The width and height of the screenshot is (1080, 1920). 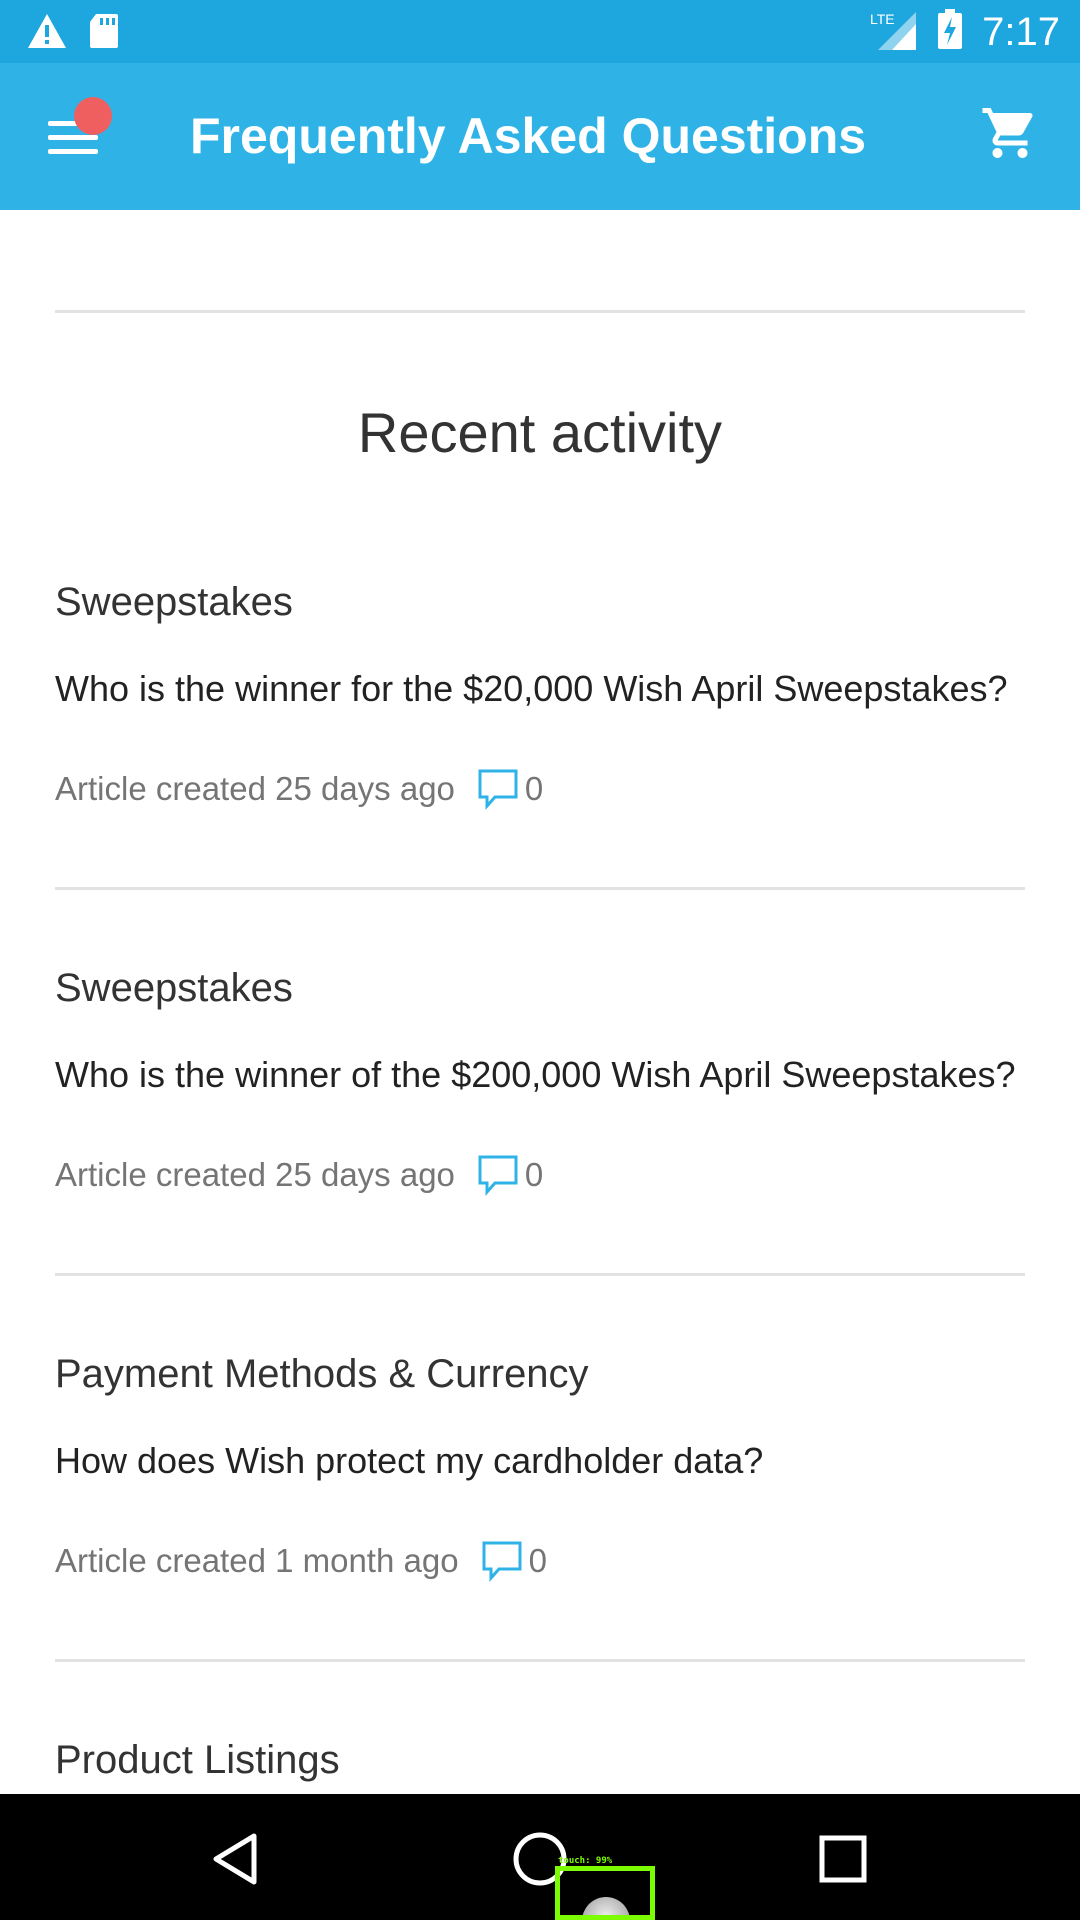 What do you see at coordinates (1021, 32) in the screenshot?
I see `status-time: 7:17` at bounding box center [1021, 32].